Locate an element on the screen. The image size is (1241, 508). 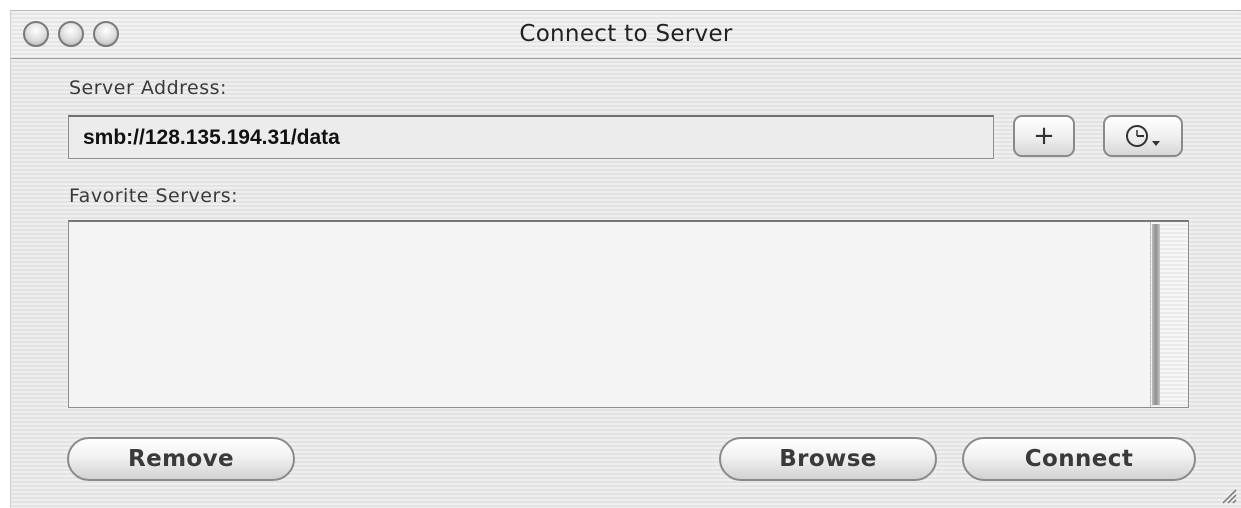
browse-button: Browse is located at coordinates (828, 459).